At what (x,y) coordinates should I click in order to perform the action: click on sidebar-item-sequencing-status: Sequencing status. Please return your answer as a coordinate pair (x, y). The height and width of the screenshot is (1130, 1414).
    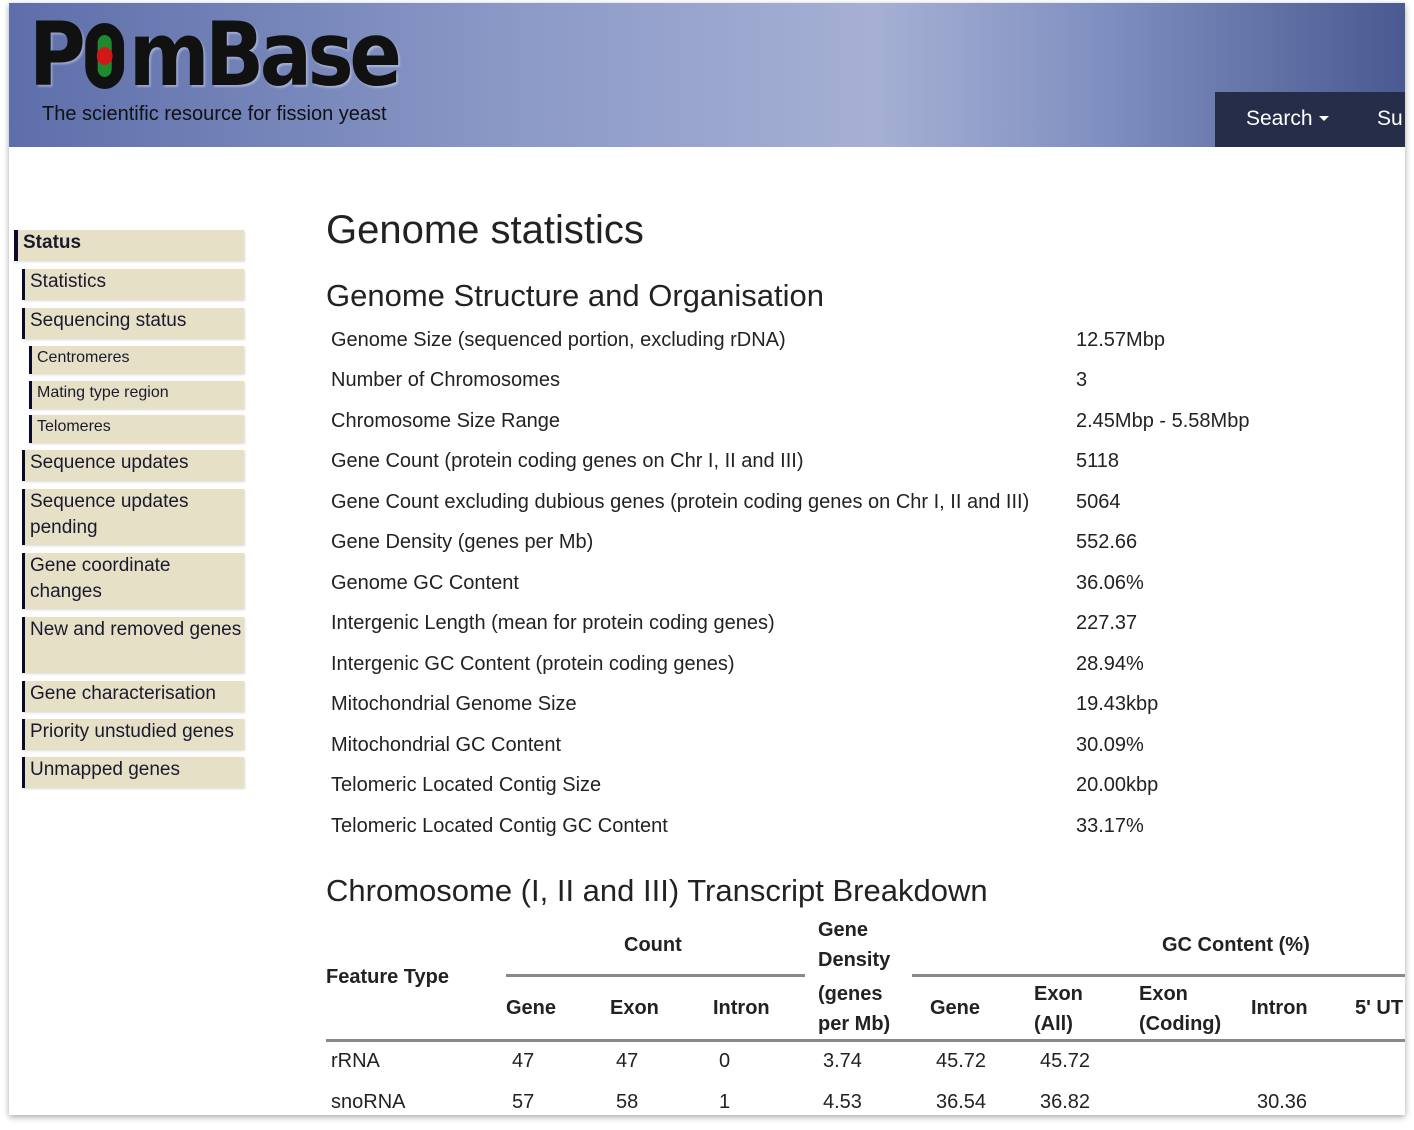
    Looking at the image, I should click on (133, 323).